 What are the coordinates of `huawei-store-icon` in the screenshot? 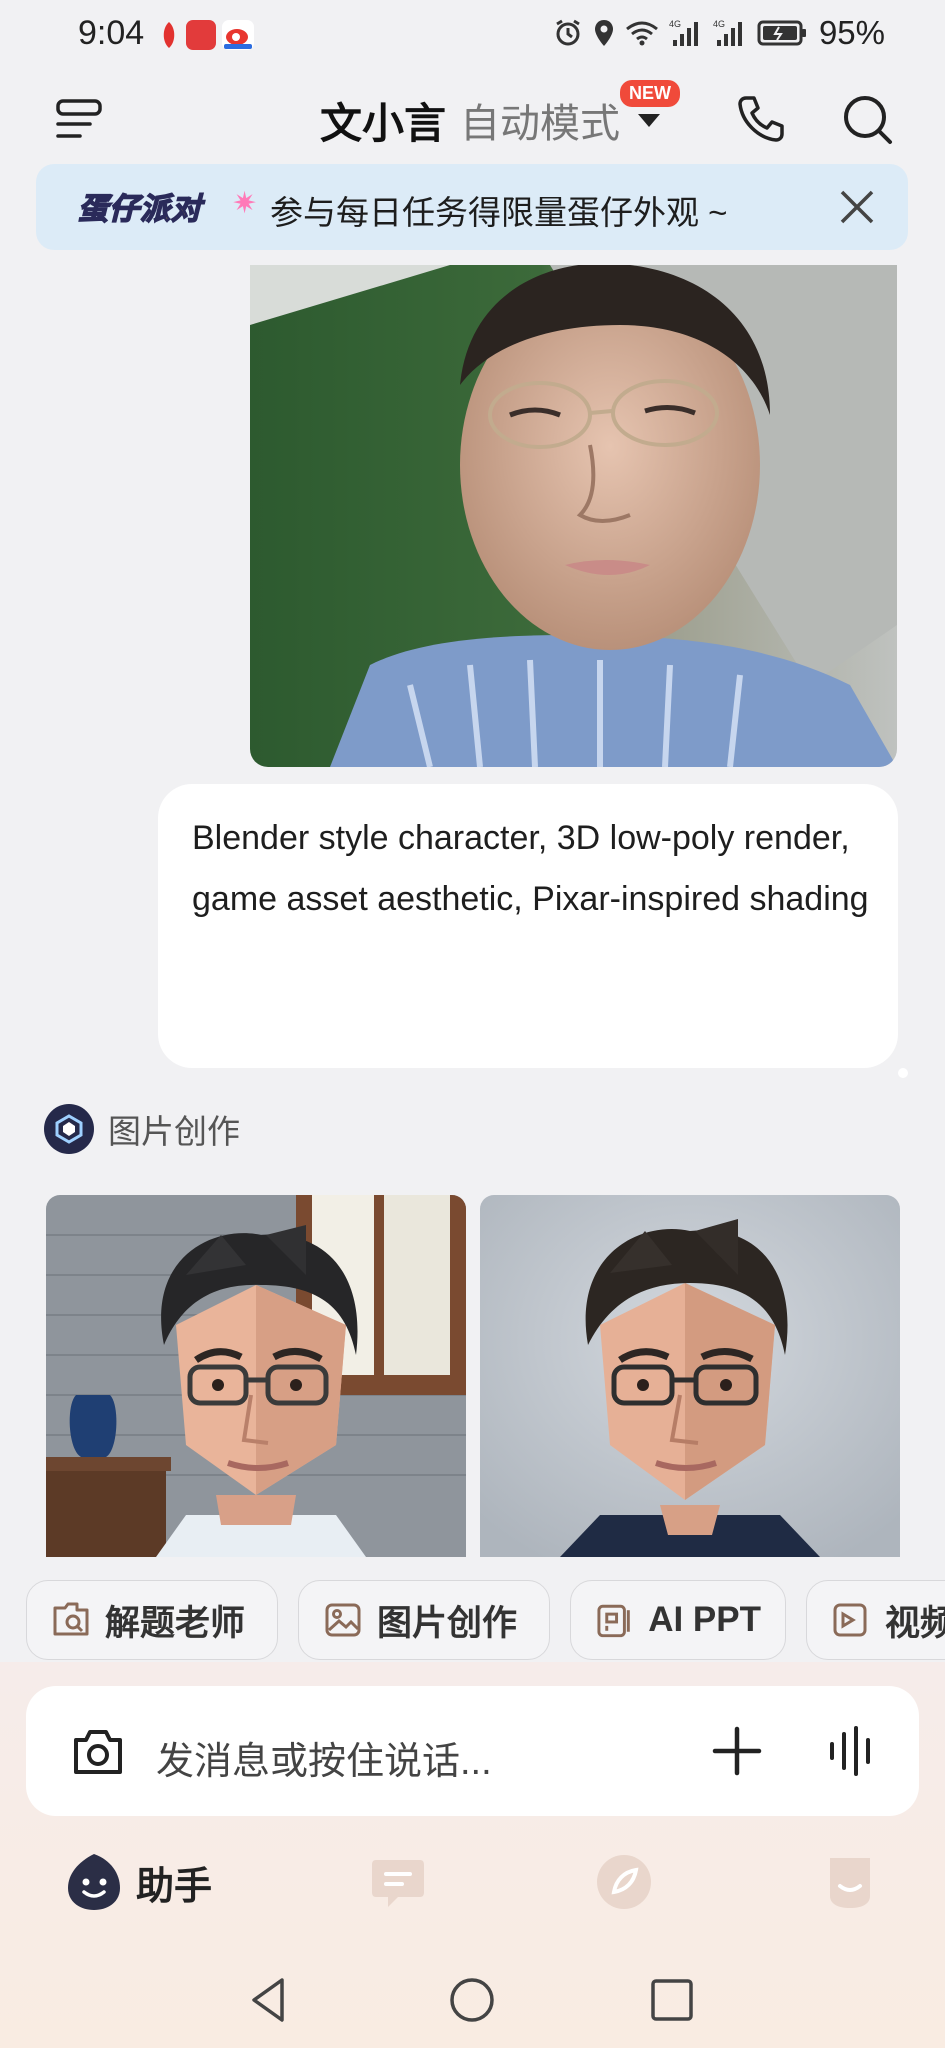 It's located at (201, 35).